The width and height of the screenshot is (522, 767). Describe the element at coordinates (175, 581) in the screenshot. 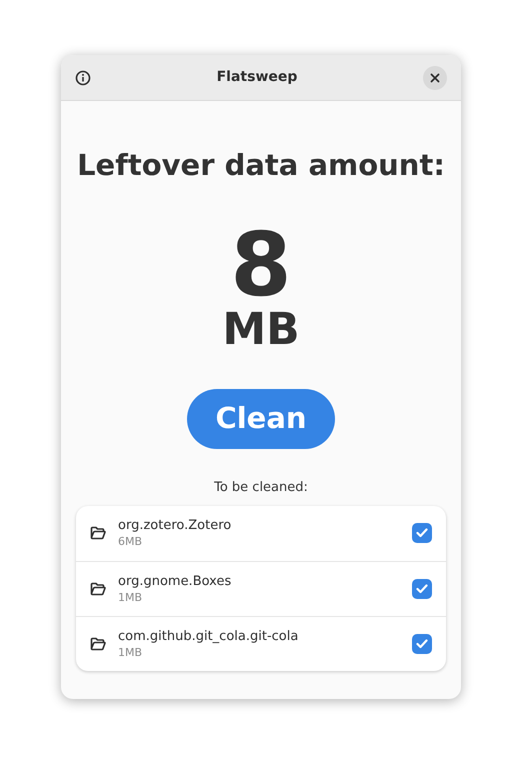

I see `app-id: org.gnome.Boxes` at that location.